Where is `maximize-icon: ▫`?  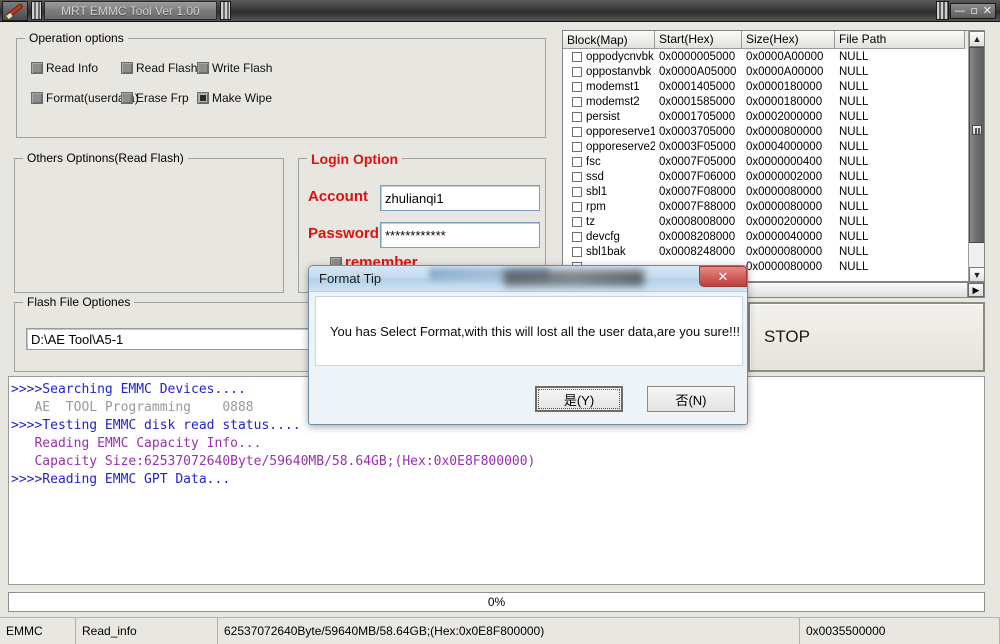 maximize-icon: ▫ is located at coordinates (973, 10).